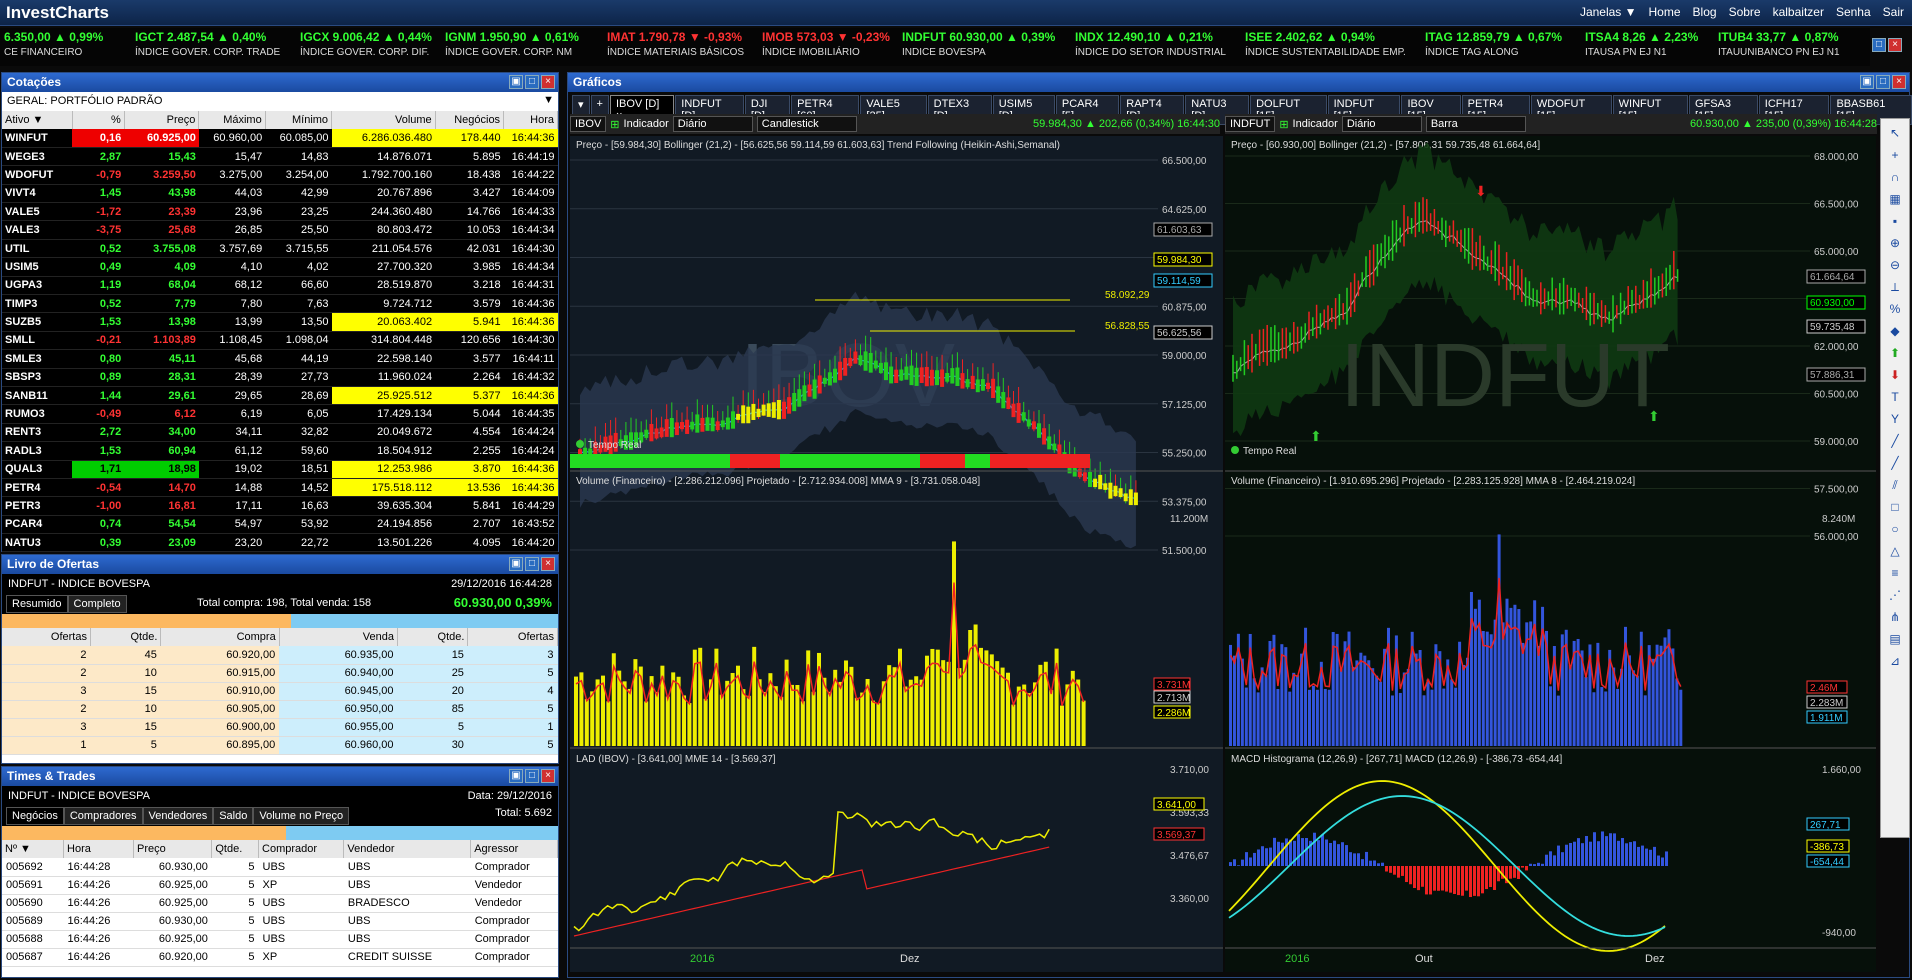 This screenshot has width=1912, height=980. What do you see at coordinates (1895, 243) in the screenshot?
I see `zoom-in-icon: ⊕` at bounding box center [1895, 243].